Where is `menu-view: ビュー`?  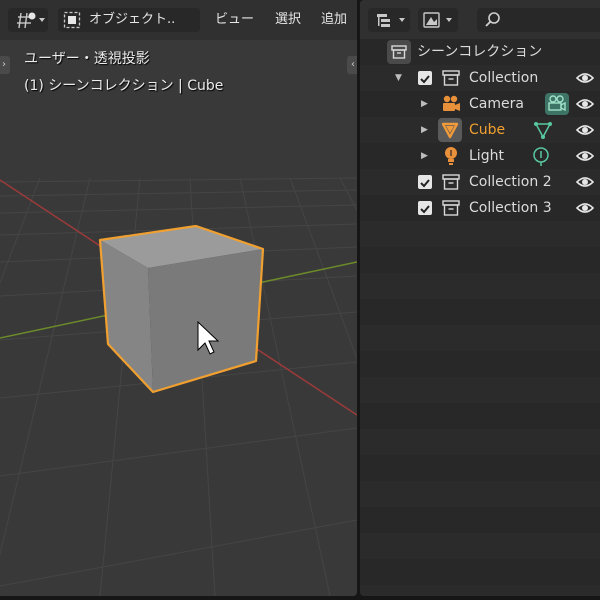 menu-view: ビュー is located at coordinates (235, 20).